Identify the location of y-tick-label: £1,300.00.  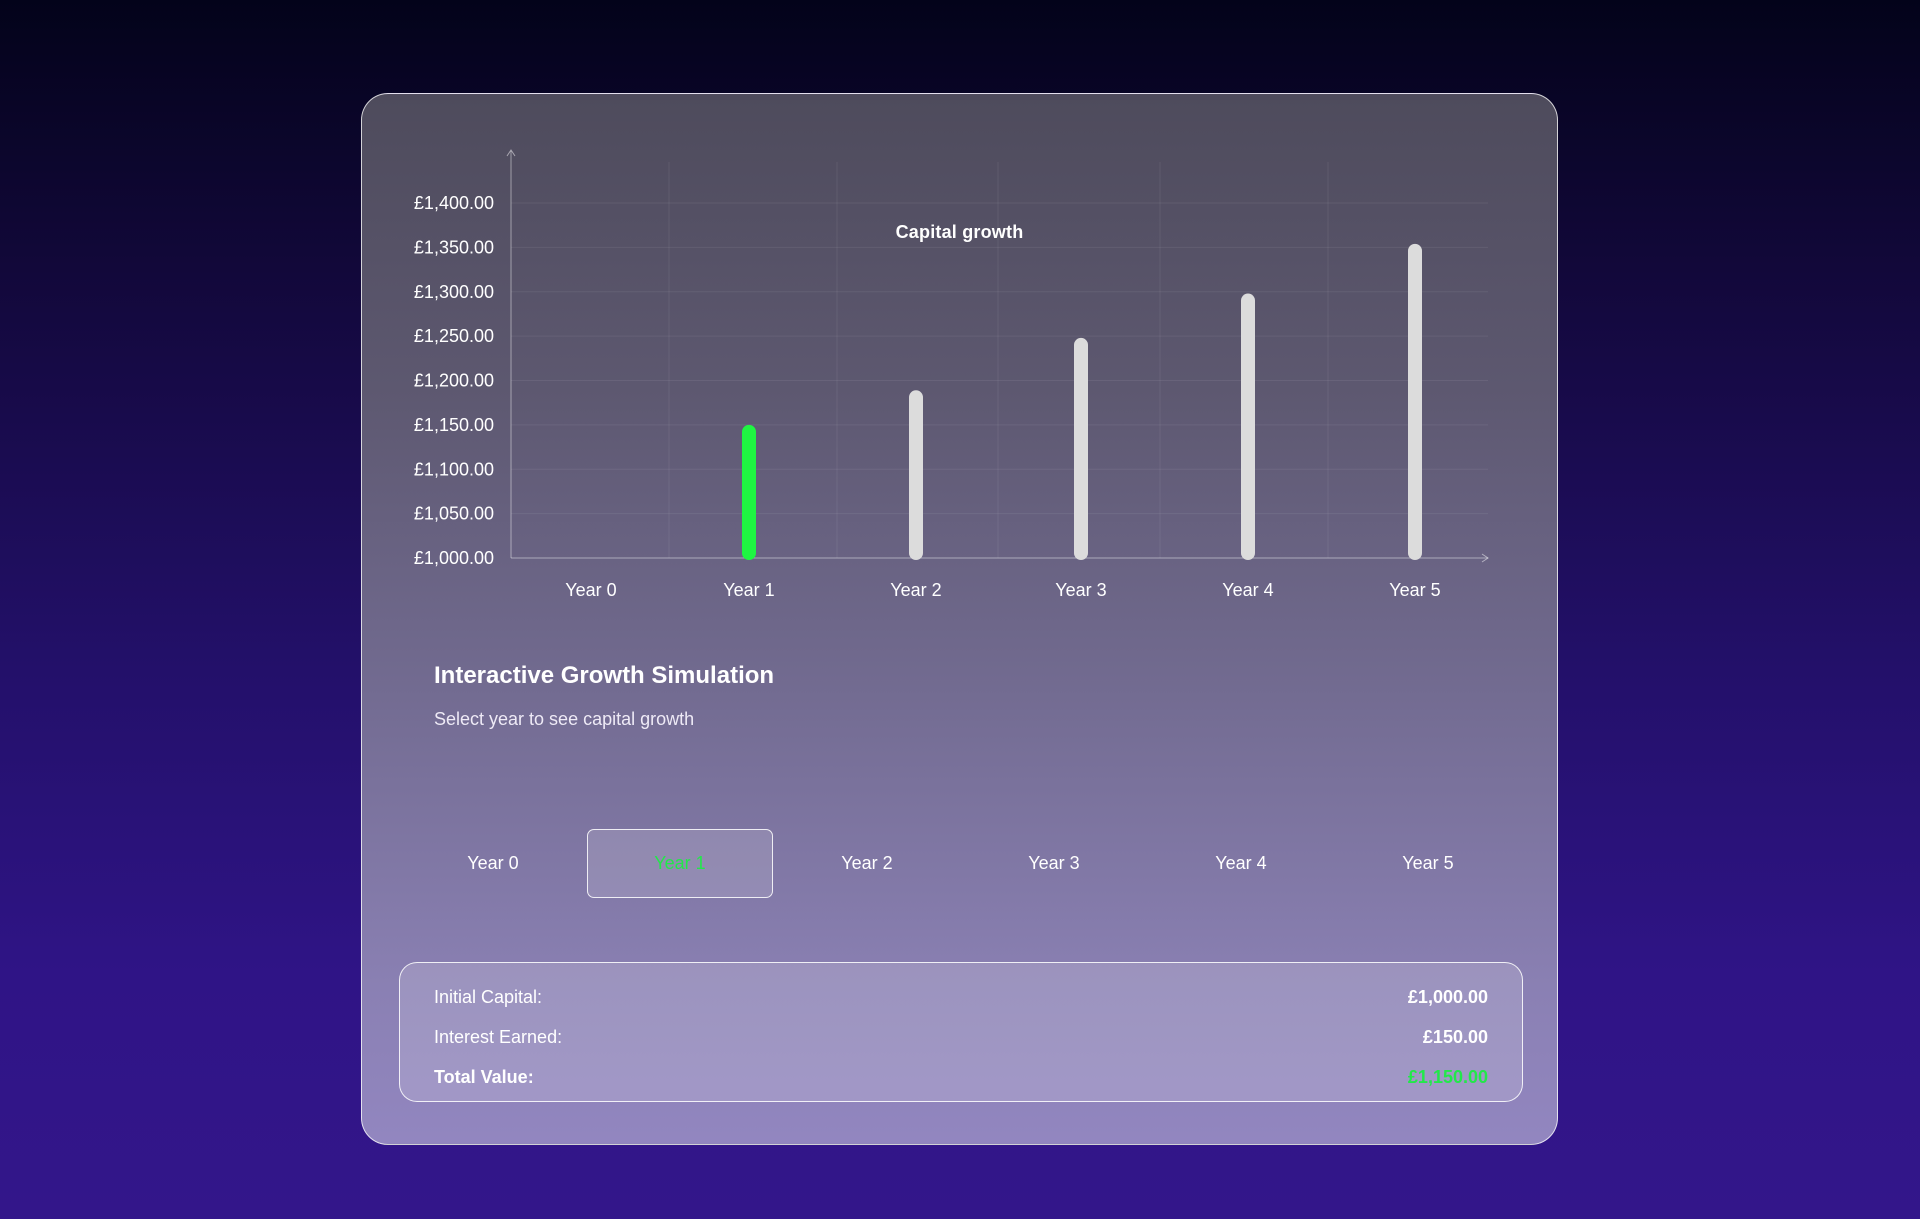
(454, 292).